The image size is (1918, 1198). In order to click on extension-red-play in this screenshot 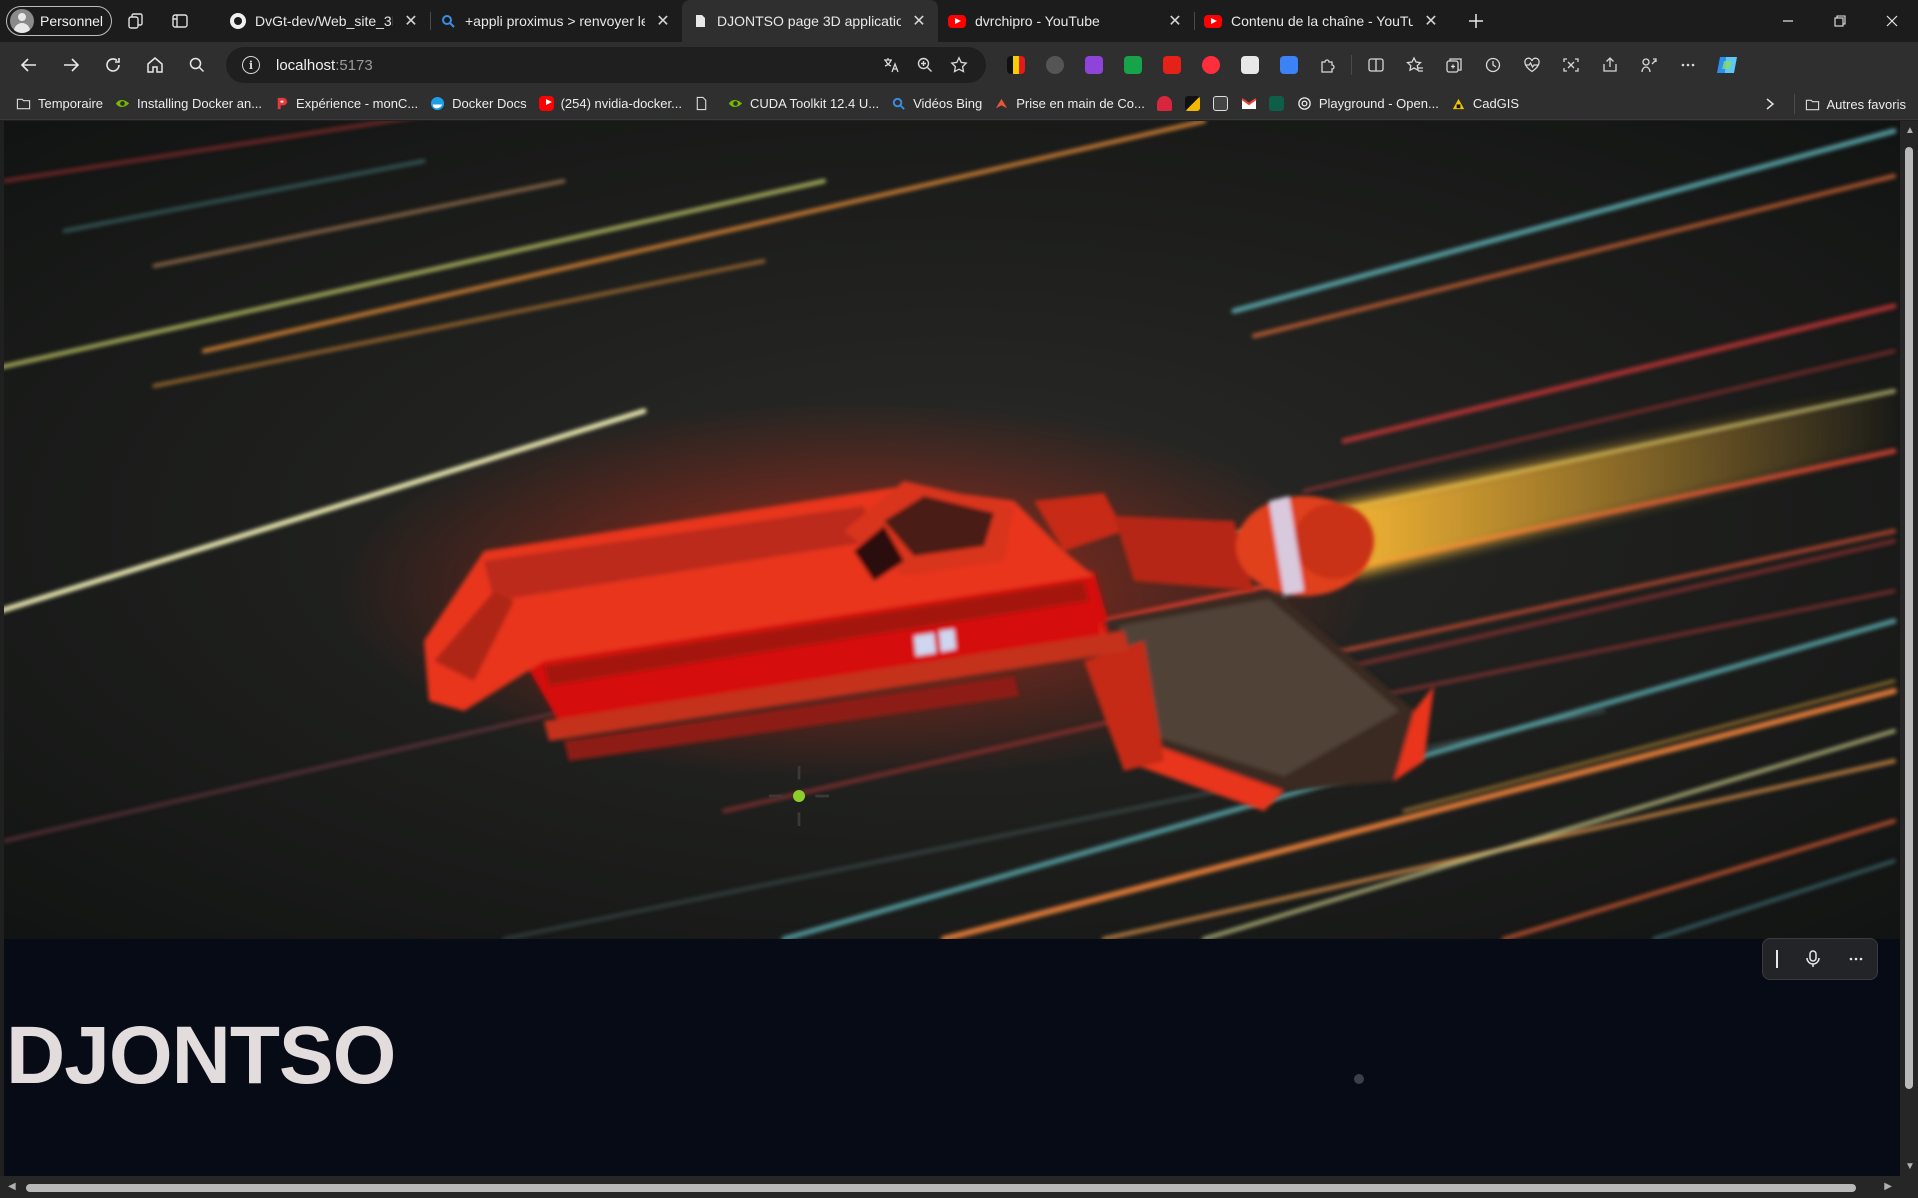, I will do `click(1210, 65)`.